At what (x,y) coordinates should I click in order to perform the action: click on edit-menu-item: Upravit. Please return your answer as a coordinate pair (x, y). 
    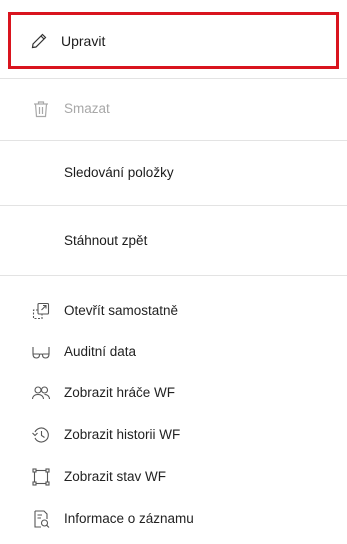
    Looking at the image, I should click on (173, 40).